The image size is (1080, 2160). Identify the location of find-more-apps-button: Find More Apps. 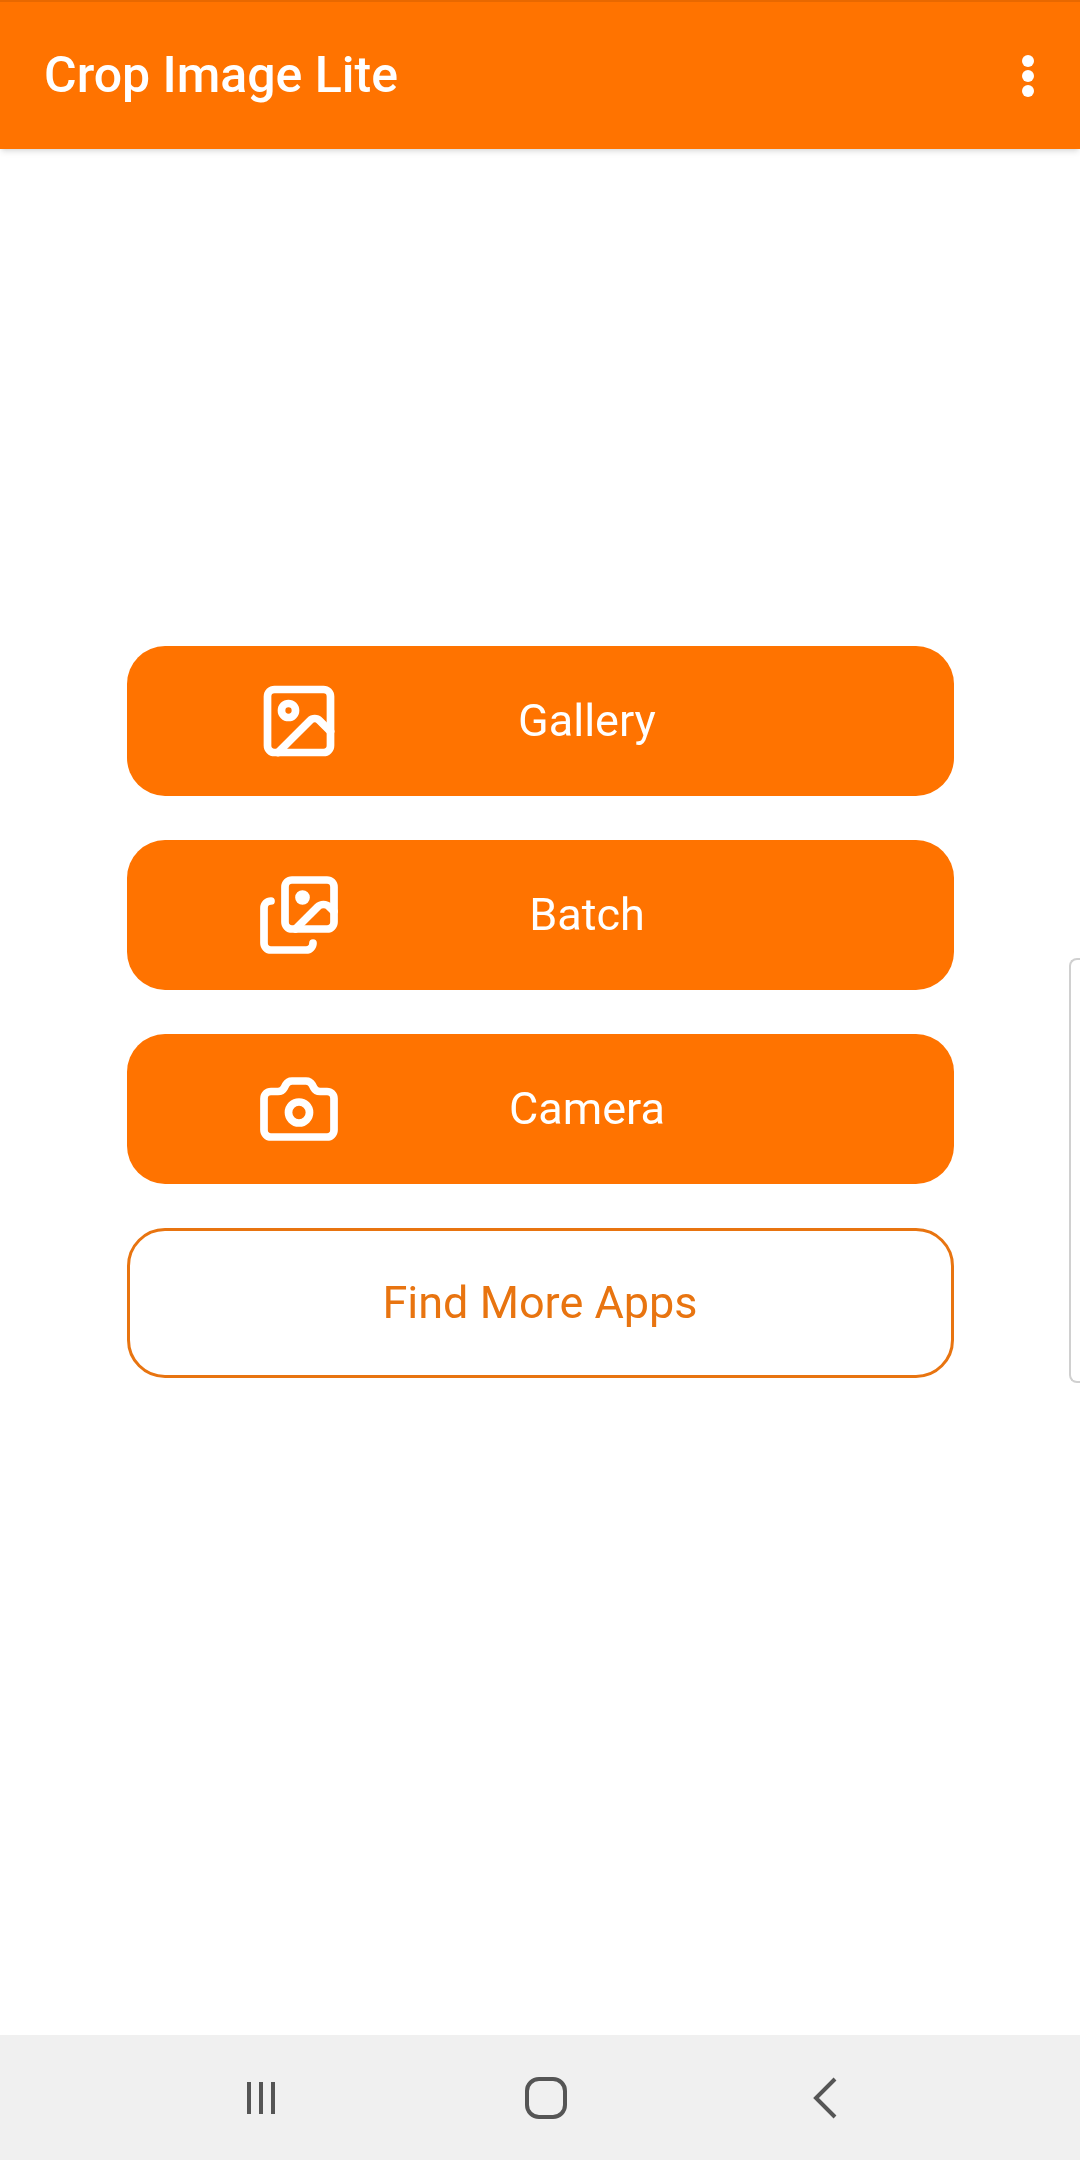
(540, 1303).